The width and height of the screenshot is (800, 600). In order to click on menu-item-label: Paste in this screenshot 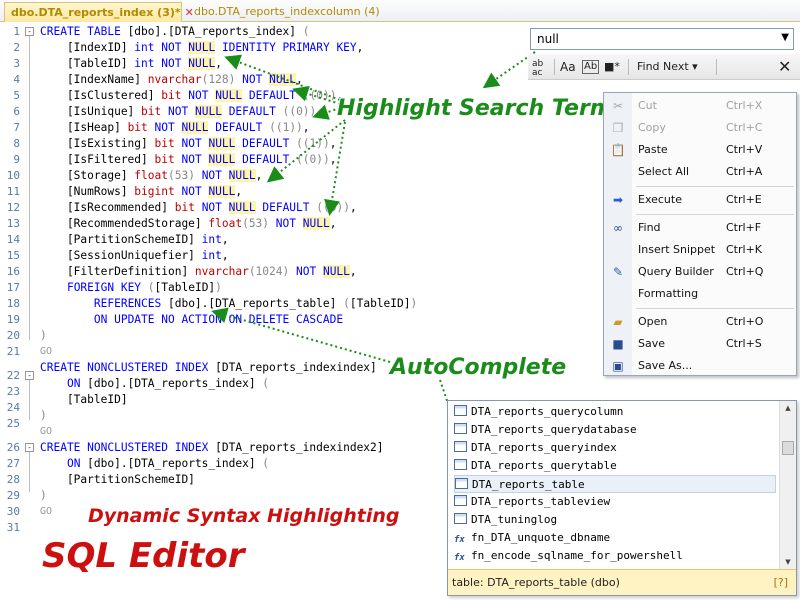, I will do `click(653, 149)`.